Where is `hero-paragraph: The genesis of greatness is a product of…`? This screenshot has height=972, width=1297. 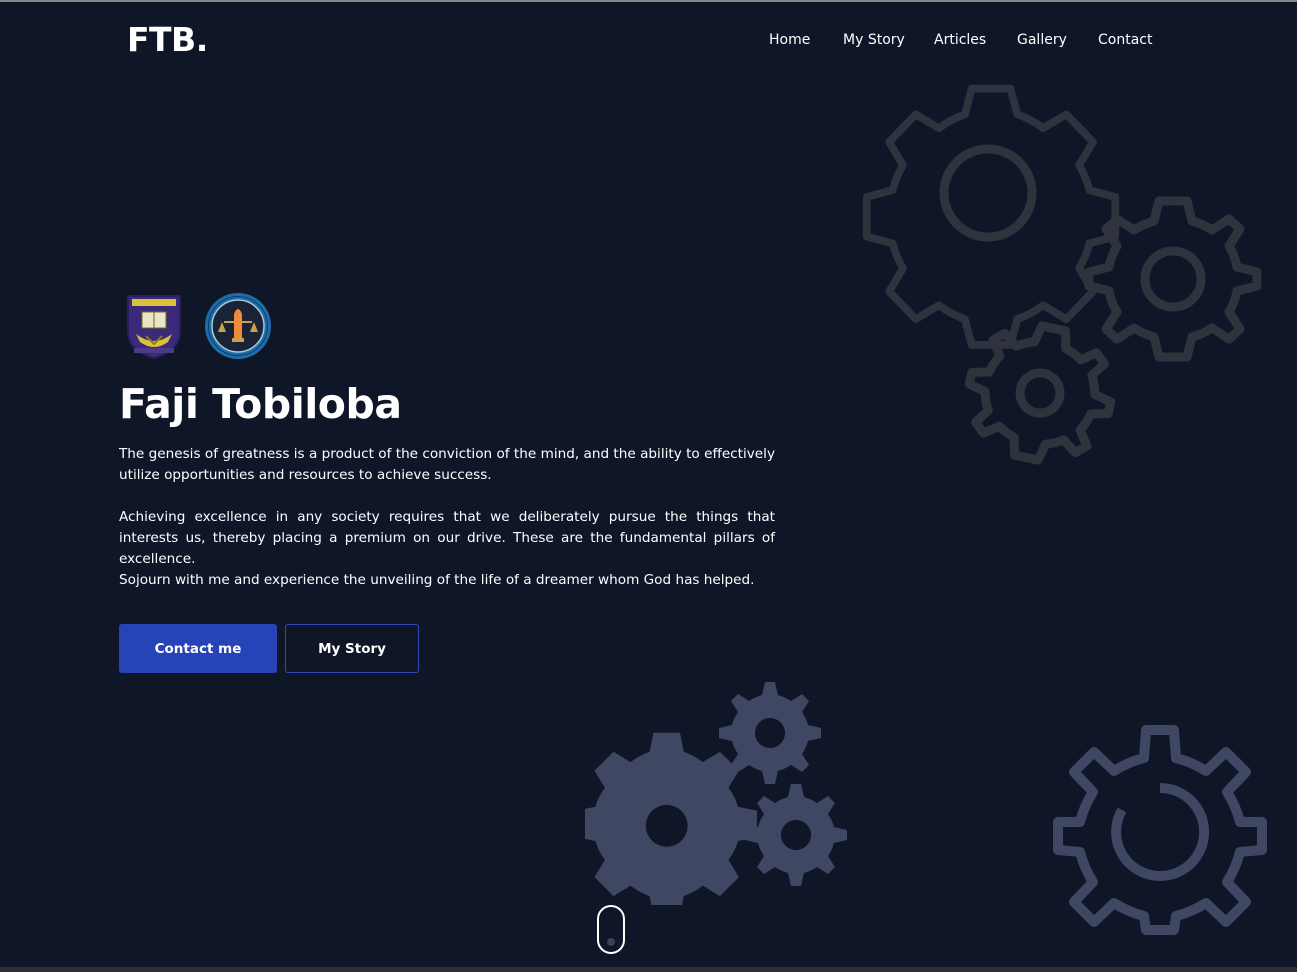
hero-paragraph: The genesis of greatness is a product of… is located at coordinates (447, 464).